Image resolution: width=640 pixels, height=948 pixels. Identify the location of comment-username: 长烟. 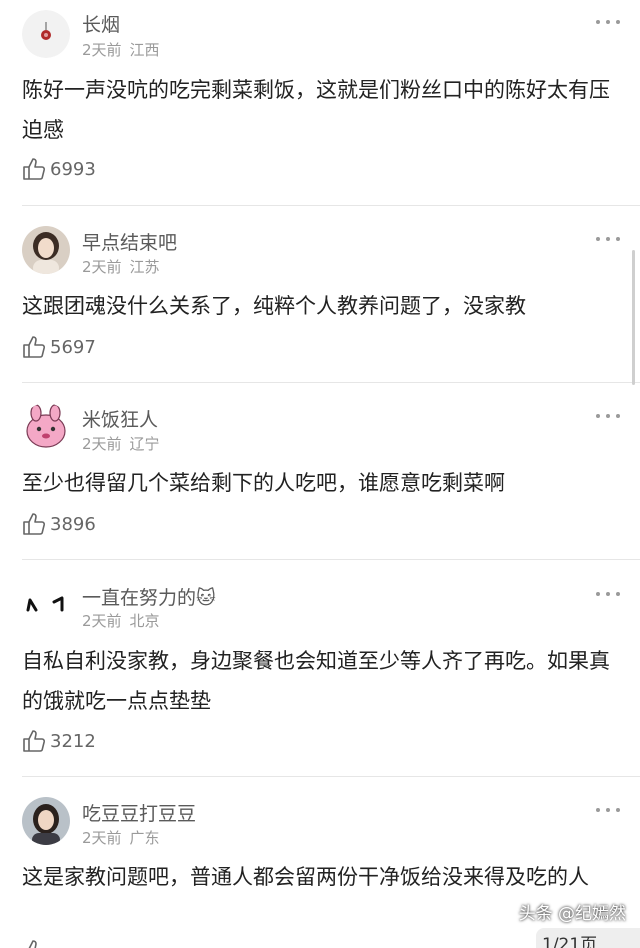
(101, 23).